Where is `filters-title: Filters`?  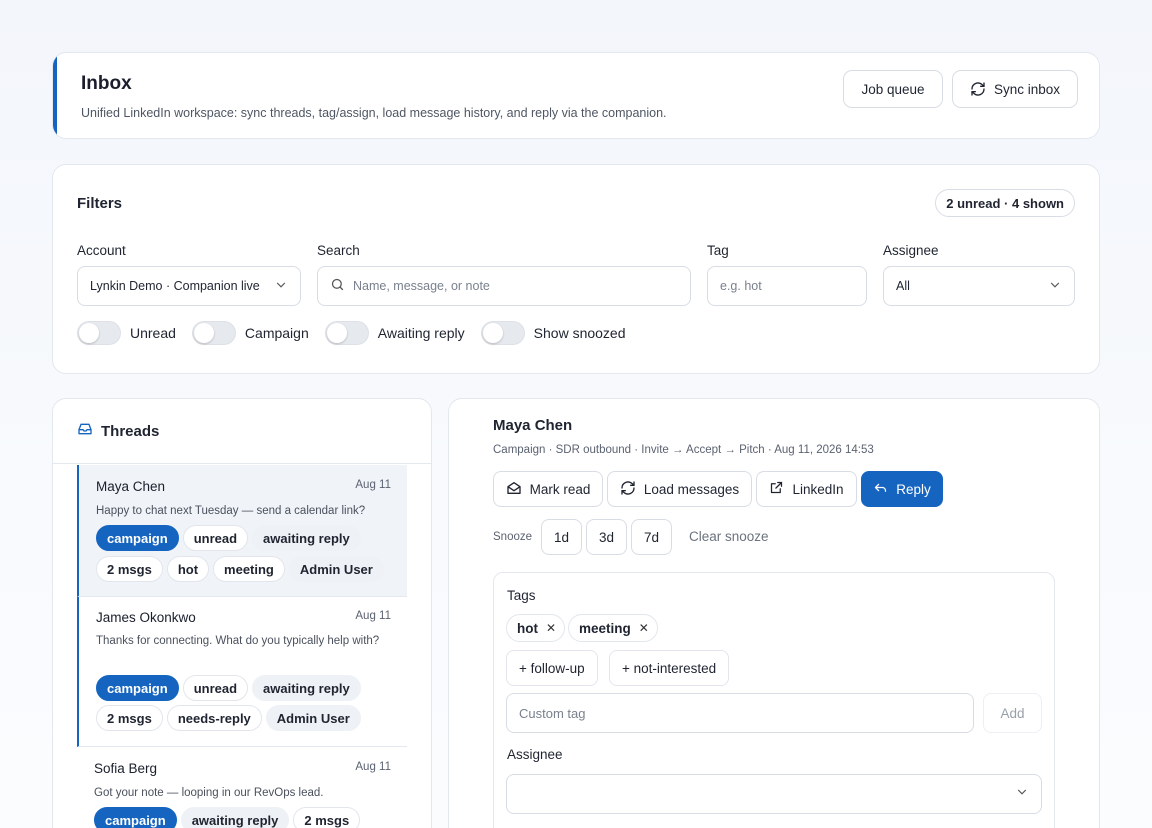
filters-title: Filters is located at coordinates (100, 203).